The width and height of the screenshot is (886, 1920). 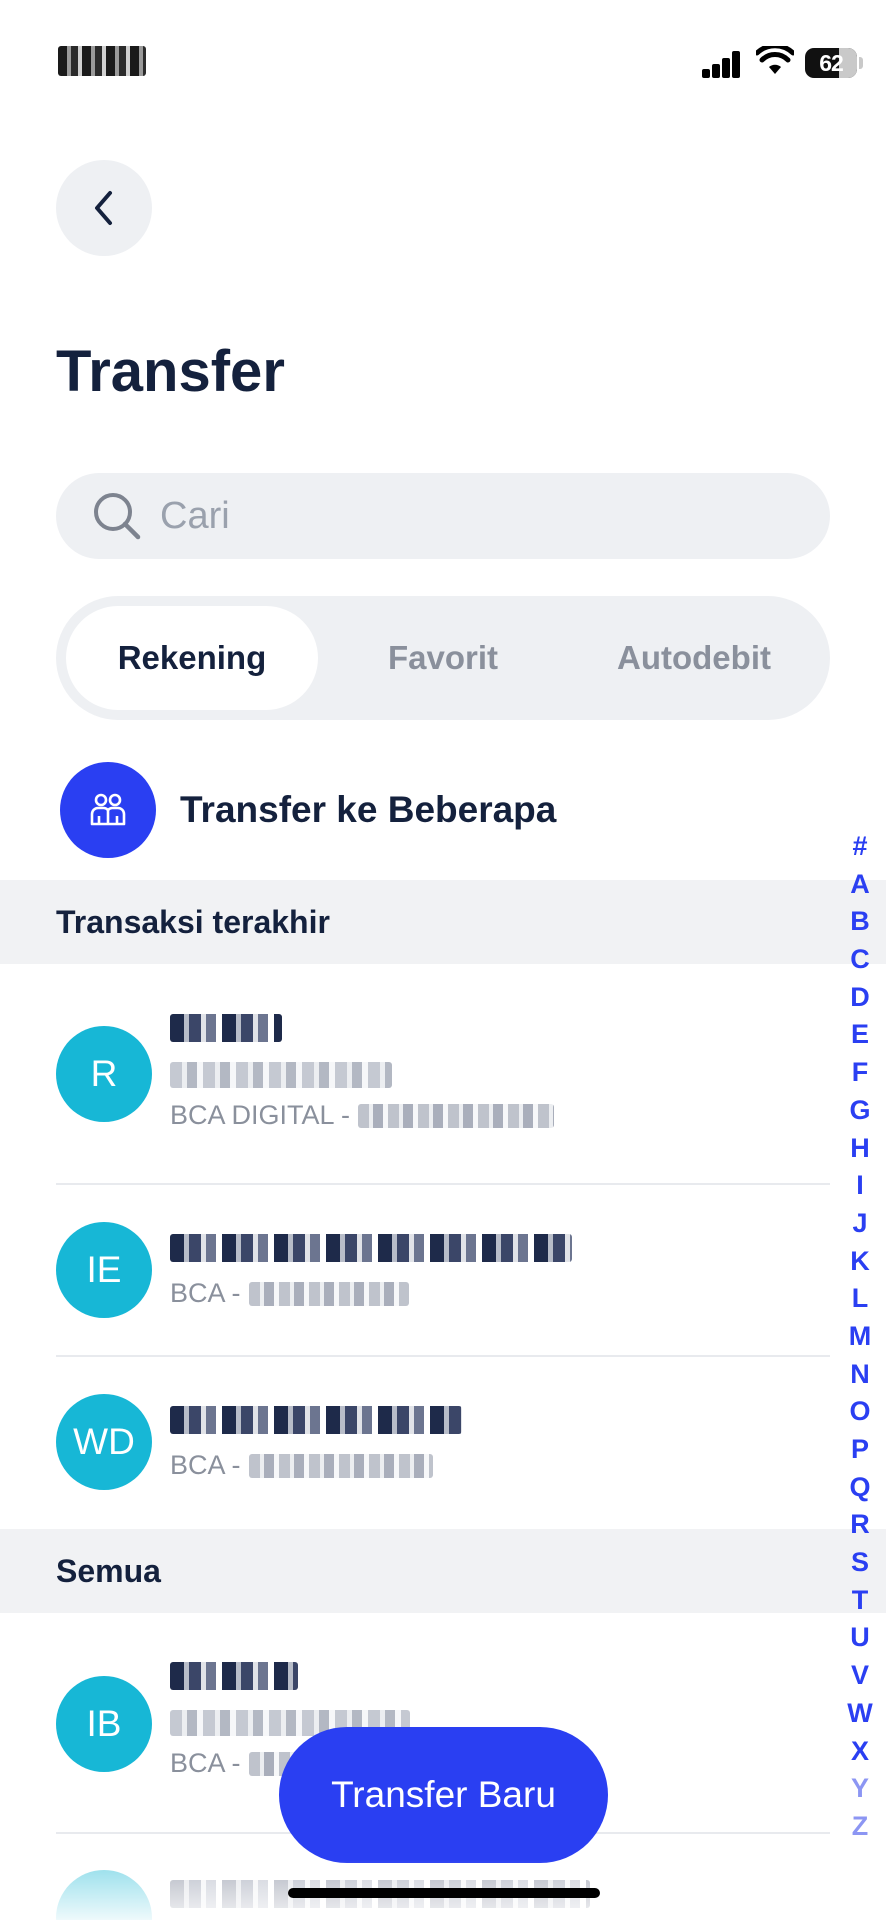 I want to click on list-item: IE BCA -, so click(x=415, y=1285).